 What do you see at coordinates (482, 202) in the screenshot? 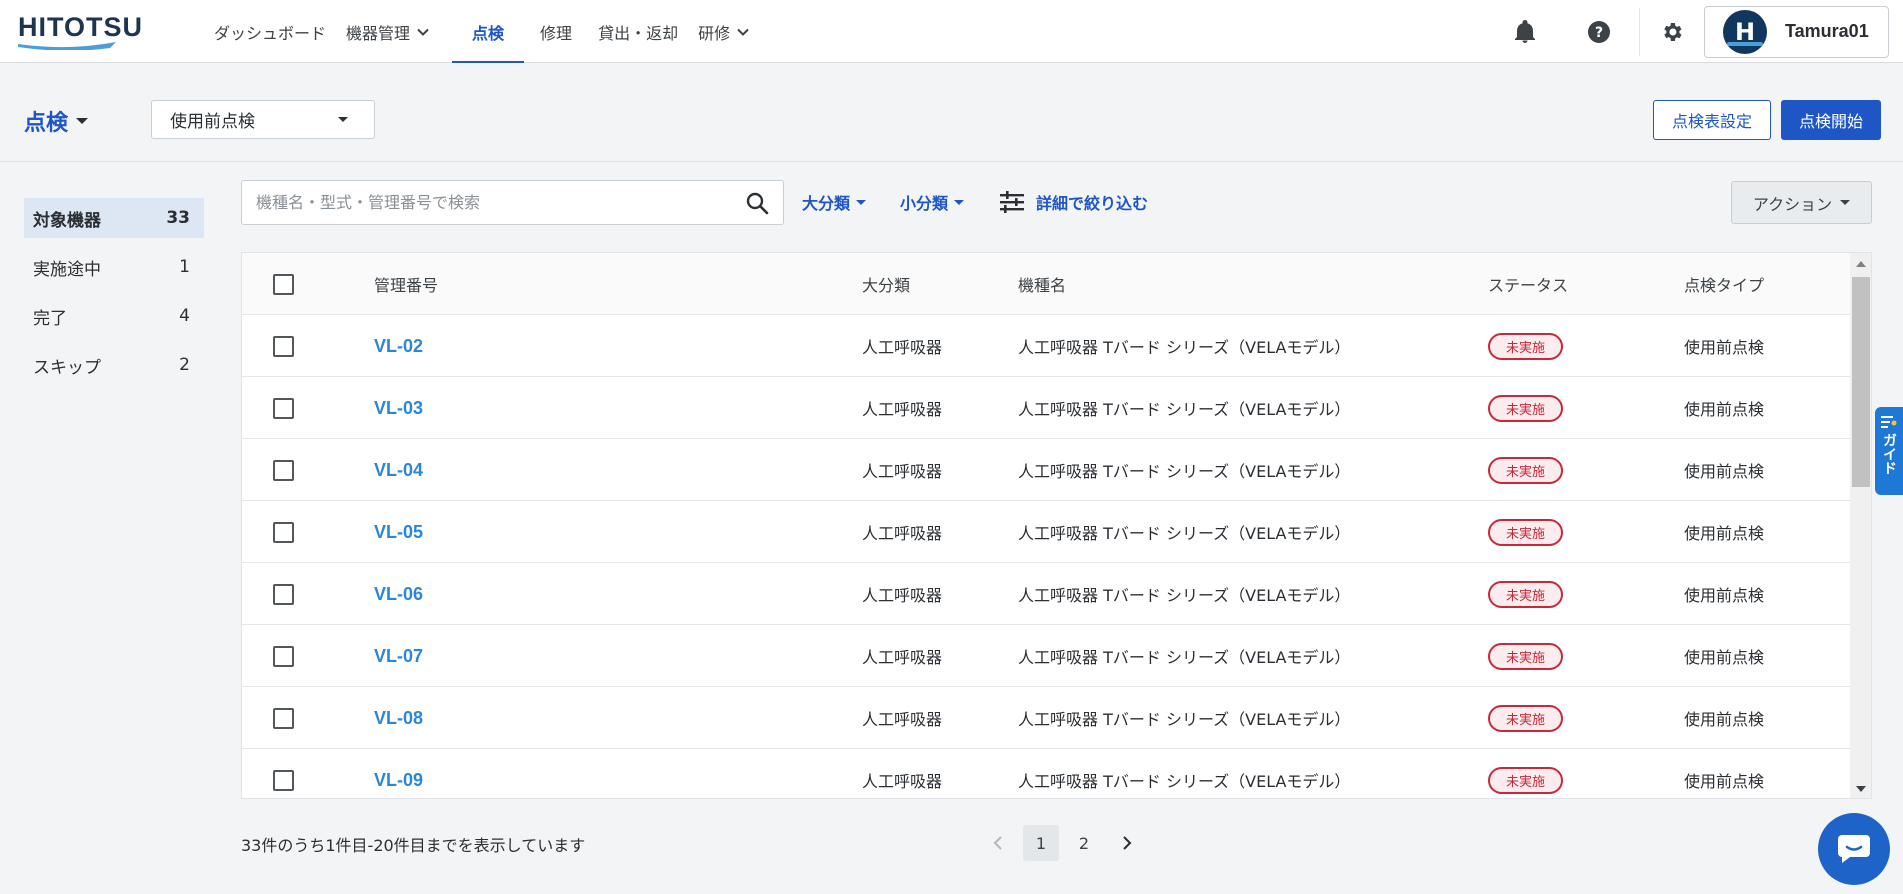
I see `search-input` at bounding box center [482, 202].